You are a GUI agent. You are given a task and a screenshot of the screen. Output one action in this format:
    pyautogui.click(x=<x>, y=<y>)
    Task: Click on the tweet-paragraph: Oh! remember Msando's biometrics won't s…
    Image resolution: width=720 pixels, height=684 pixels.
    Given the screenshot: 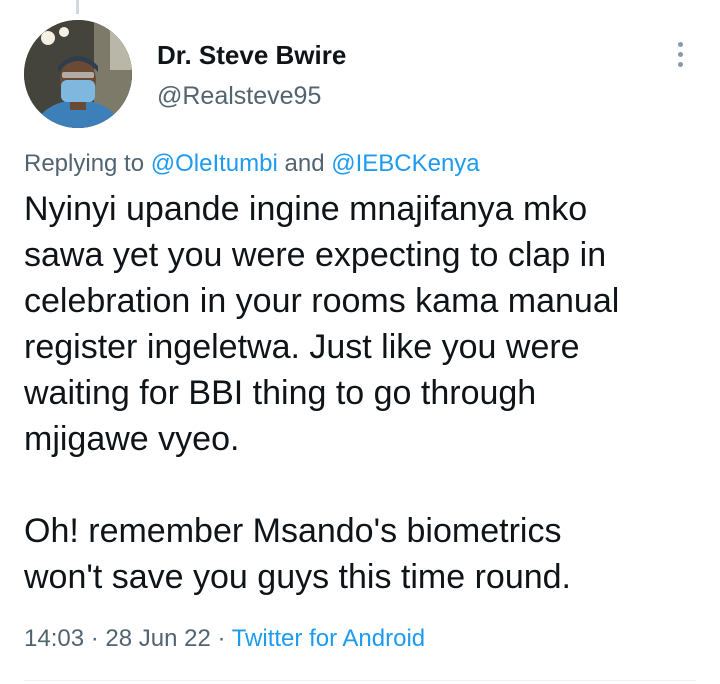 What is the action you would take?
    pyautogui.click(x=297, y=554)
    